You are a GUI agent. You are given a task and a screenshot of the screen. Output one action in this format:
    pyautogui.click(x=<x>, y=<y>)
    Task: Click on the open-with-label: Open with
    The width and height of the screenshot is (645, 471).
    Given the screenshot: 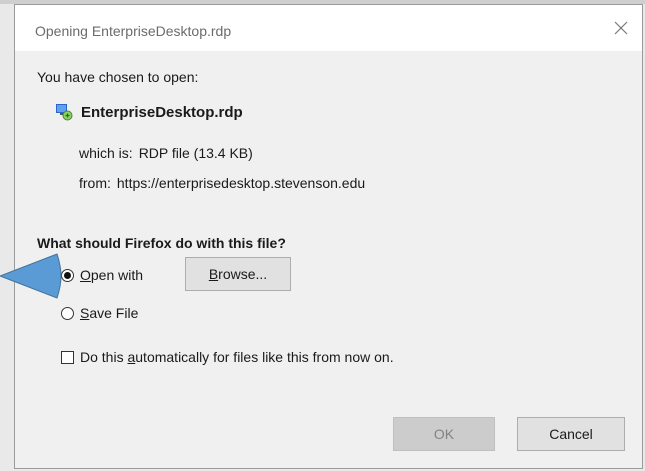 What is the action you would take?
    pyautogui.click(x=111, y=275)
    